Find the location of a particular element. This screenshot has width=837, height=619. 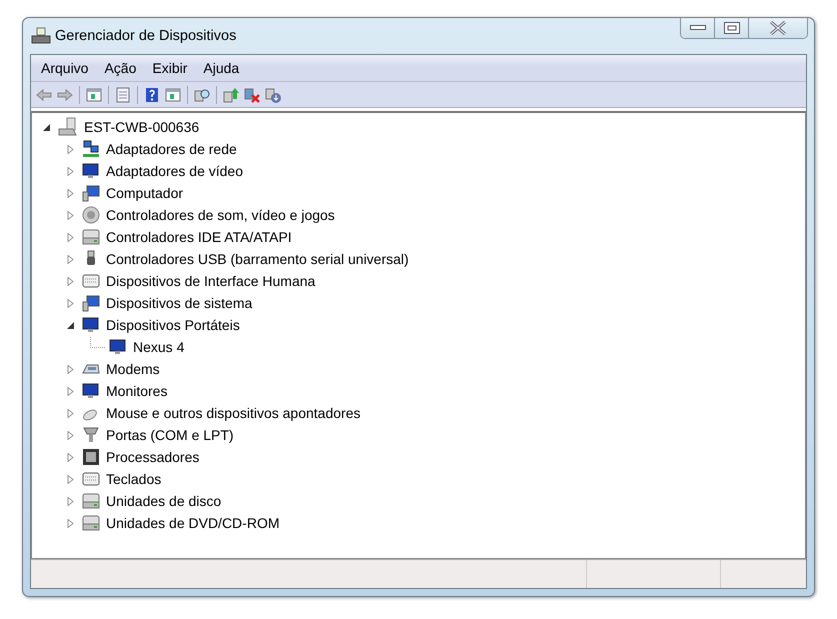

tree-item: Nexus 4 is located at coordinates (158, 347).